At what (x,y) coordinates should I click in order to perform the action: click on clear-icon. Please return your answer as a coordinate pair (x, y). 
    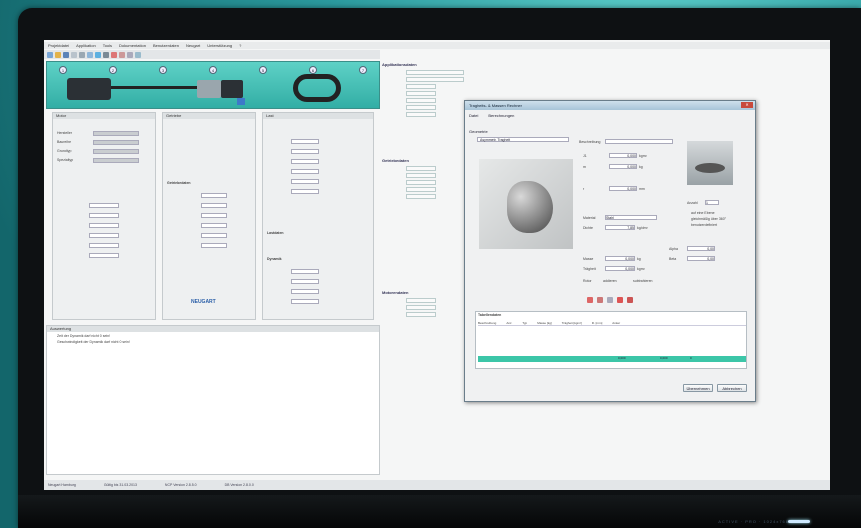
    Looking at the image, I should click on (630, 300).